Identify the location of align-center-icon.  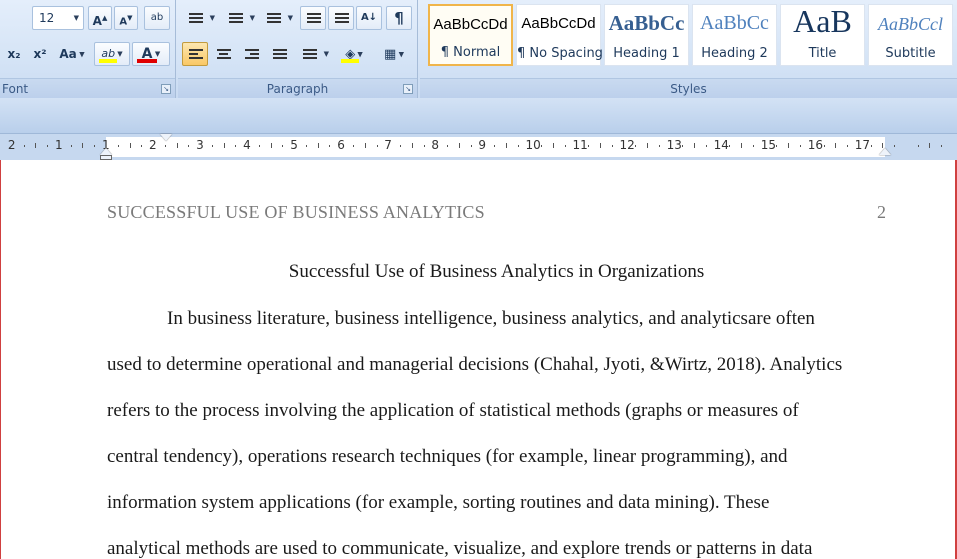
(224, 55).